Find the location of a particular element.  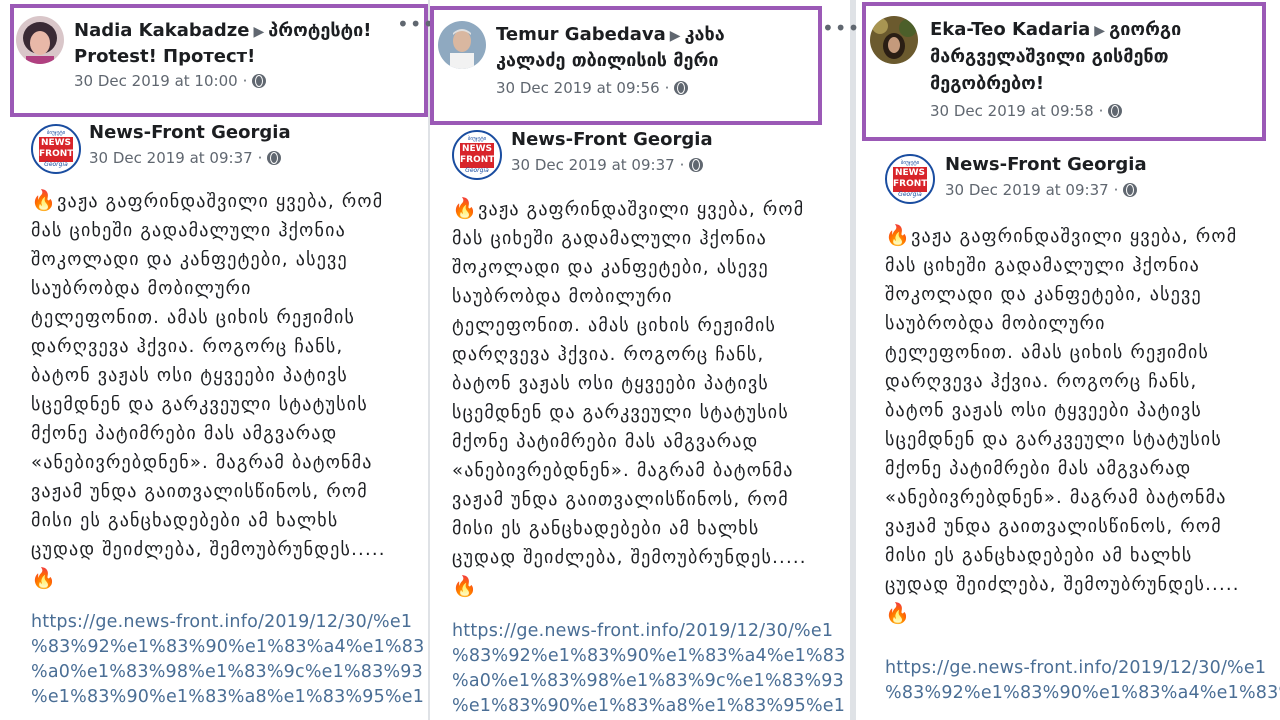

group-name: გიორგი is located at coordinates (1145, 29).